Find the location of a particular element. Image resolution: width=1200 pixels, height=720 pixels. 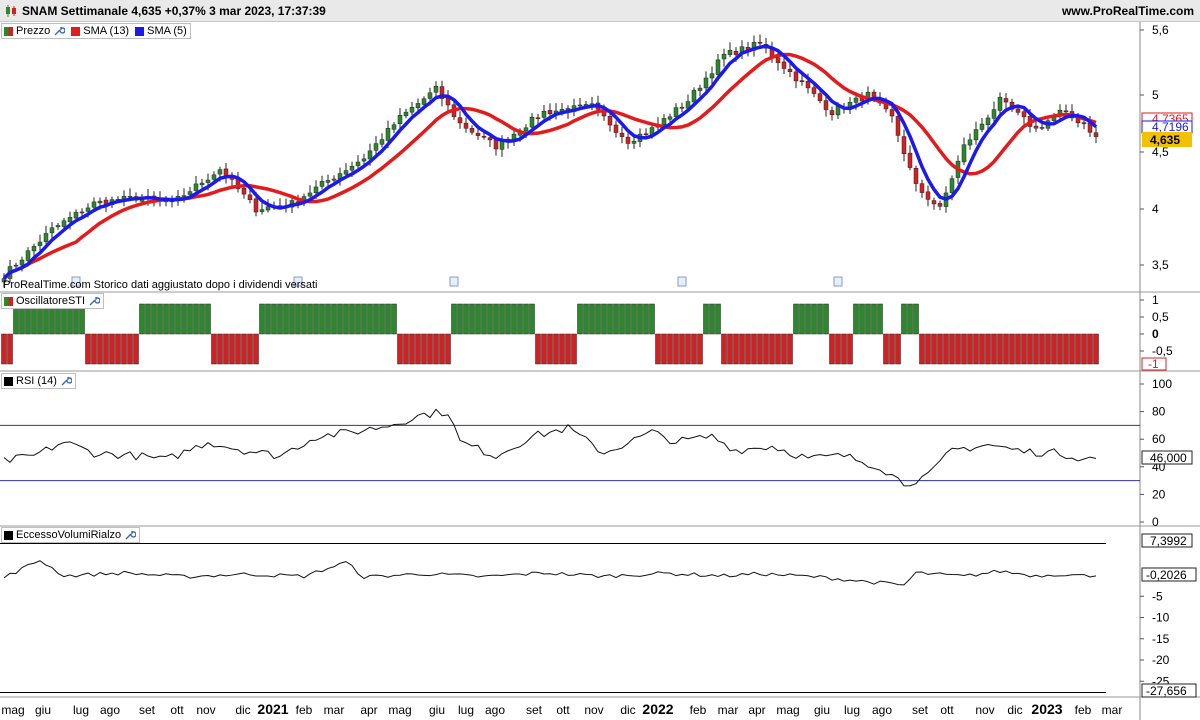

x-axis-label: 2023 is located at coordinates (1046, 709).